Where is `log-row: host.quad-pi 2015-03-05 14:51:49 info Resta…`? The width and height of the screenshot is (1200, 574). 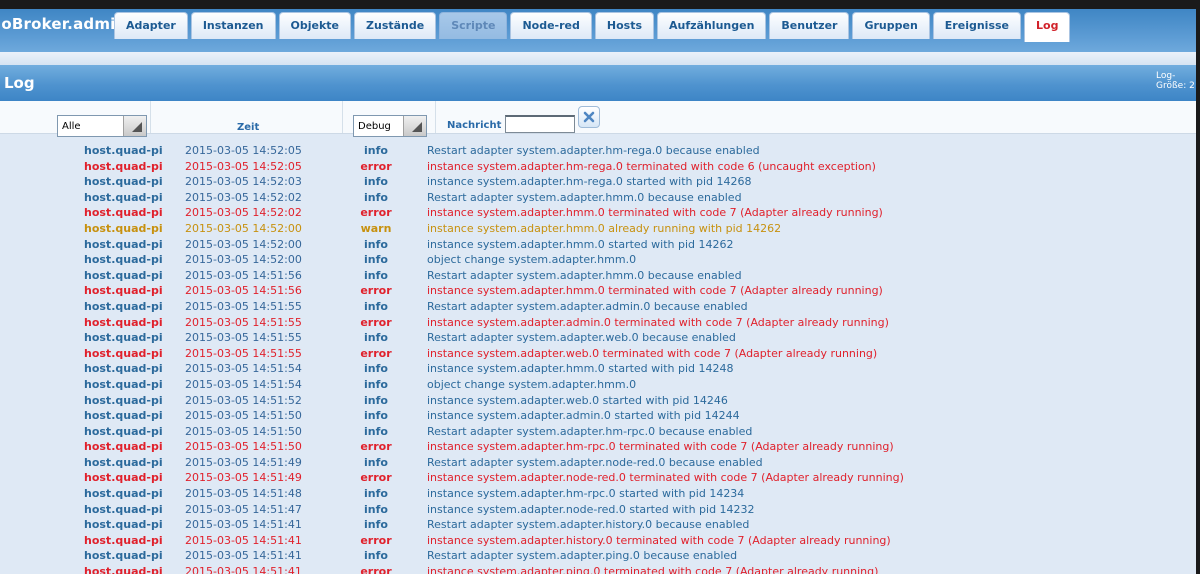
log-row: host.quad-pi 2015-03-05 14:51:49 info Resta… is located at coordinates (598, 463).